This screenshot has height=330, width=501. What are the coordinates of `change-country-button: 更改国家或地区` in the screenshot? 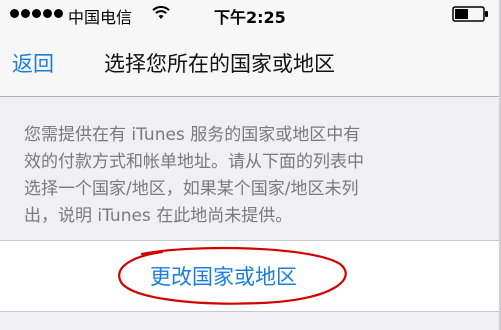 It's located at (223, 276).